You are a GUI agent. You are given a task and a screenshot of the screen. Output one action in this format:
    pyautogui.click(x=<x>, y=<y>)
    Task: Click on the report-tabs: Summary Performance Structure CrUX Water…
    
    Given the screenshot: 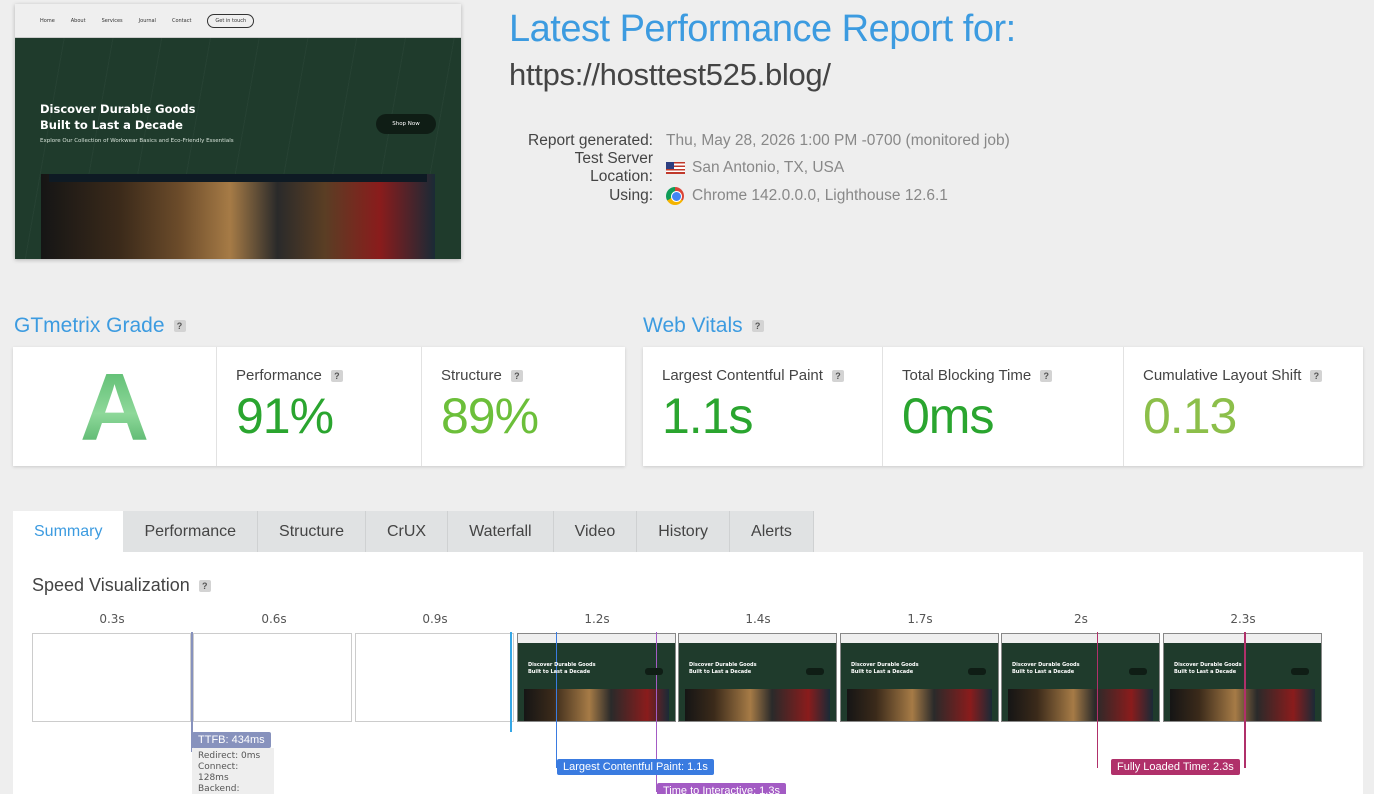 What is the action you would take?
    pyautogui.click(x=413, y=531)
    